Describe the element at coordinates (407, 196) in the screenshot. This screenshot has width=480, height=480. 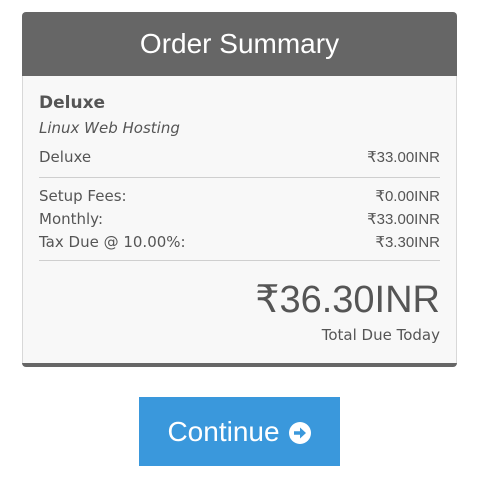
I see `fee-amount: ₹0.00INR` at that location.